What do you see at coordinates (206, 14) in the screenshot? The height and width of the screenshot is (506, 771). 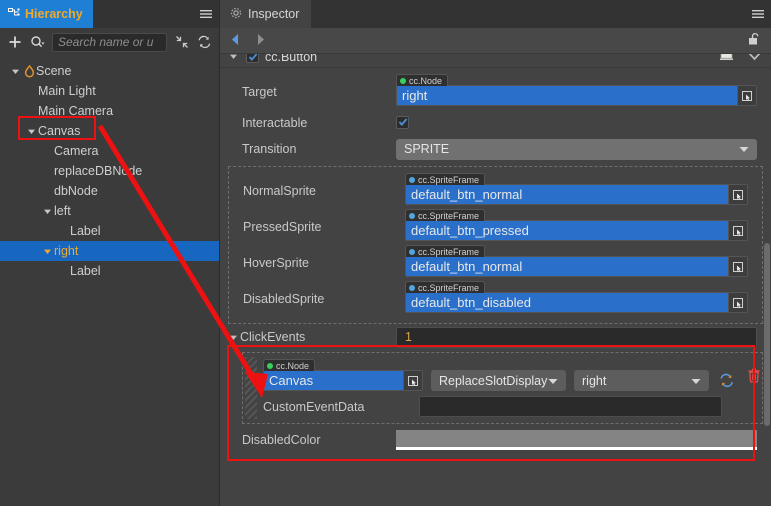 I see `hierarchy-menu-icon` at bounding box center [206, 14].